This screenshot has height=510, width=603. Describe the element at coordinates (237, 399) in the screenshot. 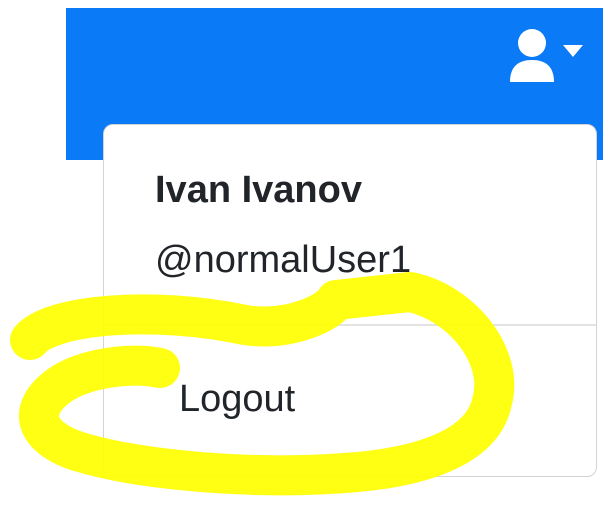

I see `logout-menu-item: Logout` at that location.